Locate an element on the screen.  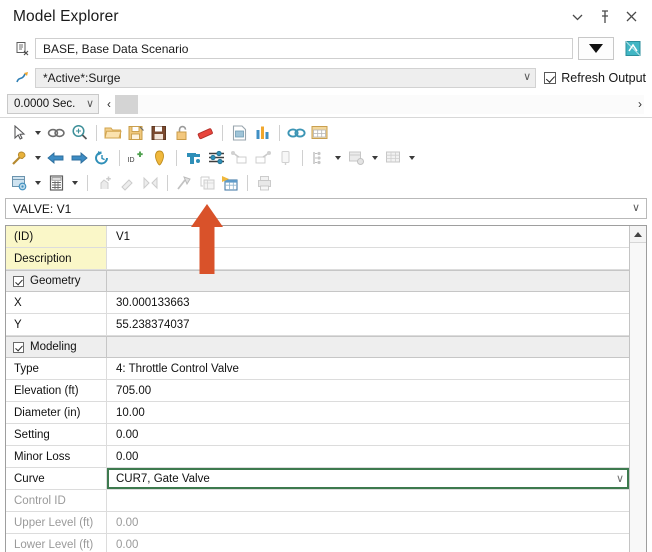
property-value: 30.000133663 is located at coordinates (368, 302).